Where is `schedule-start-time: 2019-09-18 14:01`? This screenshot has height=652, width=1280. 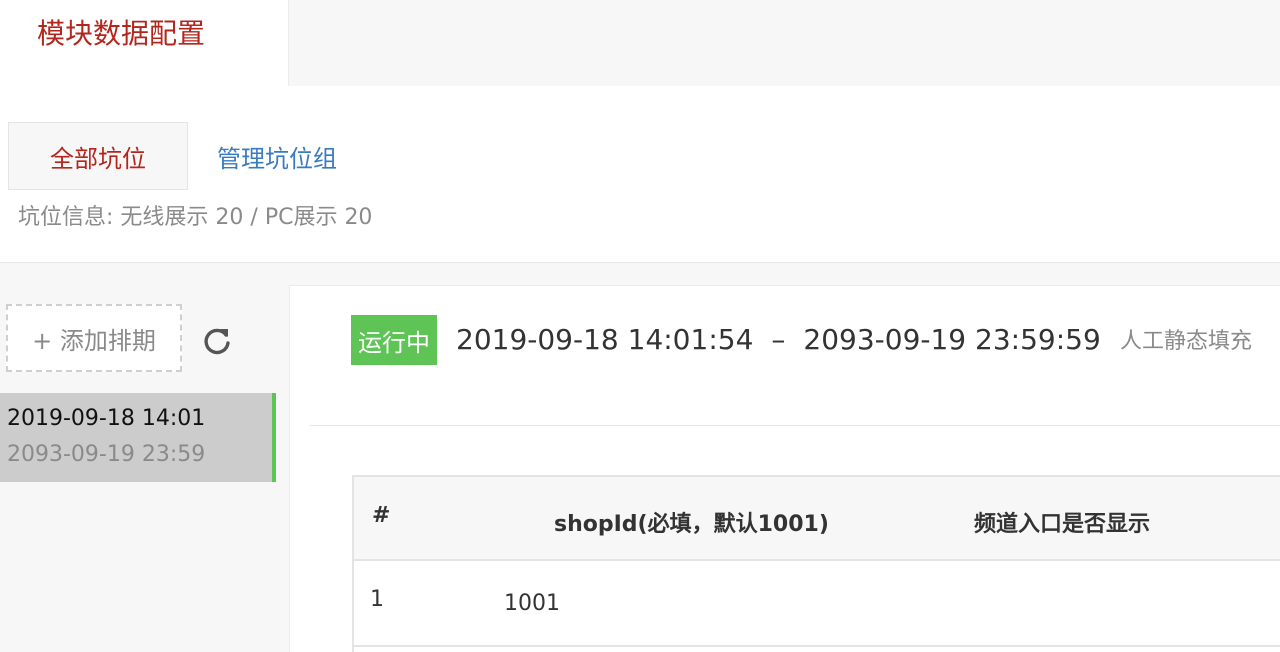
schedule-start-time: 2019-09-18 14:01 is located at coordinates (106, 418).